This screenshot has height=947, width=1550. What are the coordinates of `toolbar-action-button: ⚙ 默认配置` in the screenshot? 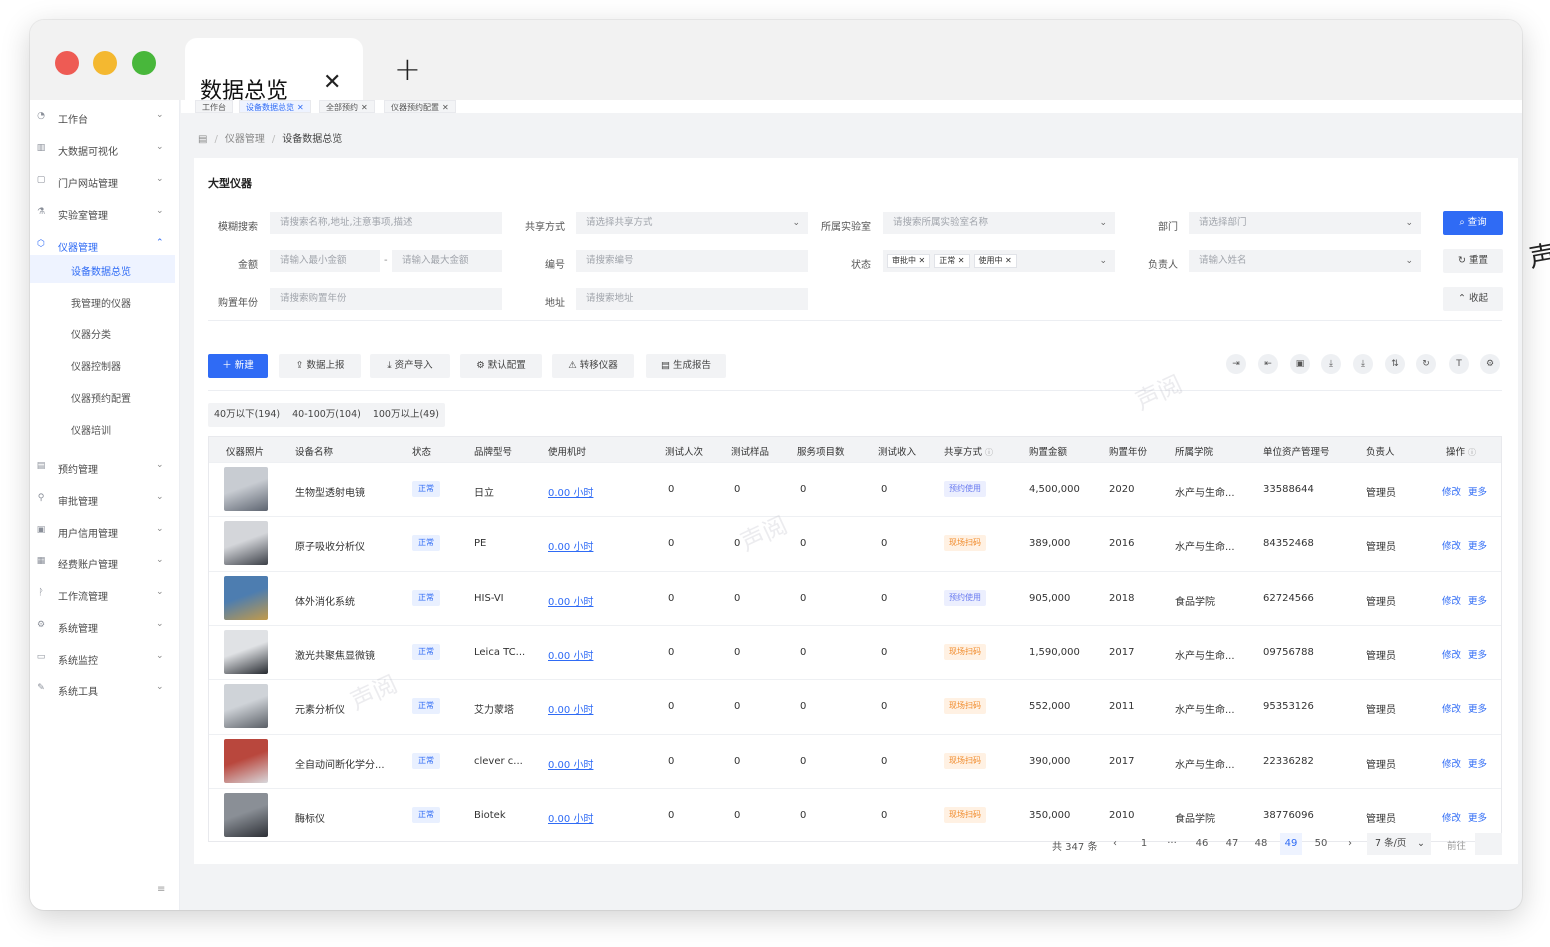 It's located at (501, 366).